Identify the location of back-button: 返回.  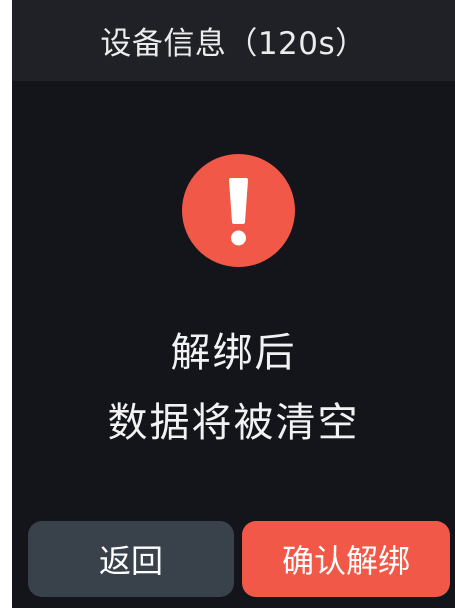
(131, 559).